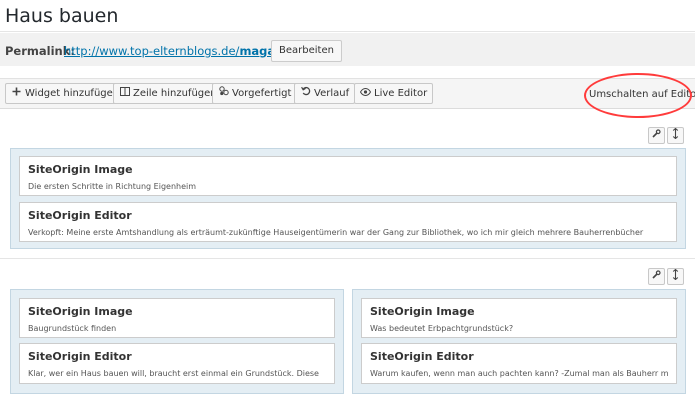 Image resolution: width=695 pixels, height=400 pixels. Describe the element at coordinates (401, 93) in the screenshot. I see `live-editor-label: Live Editor` at that location.